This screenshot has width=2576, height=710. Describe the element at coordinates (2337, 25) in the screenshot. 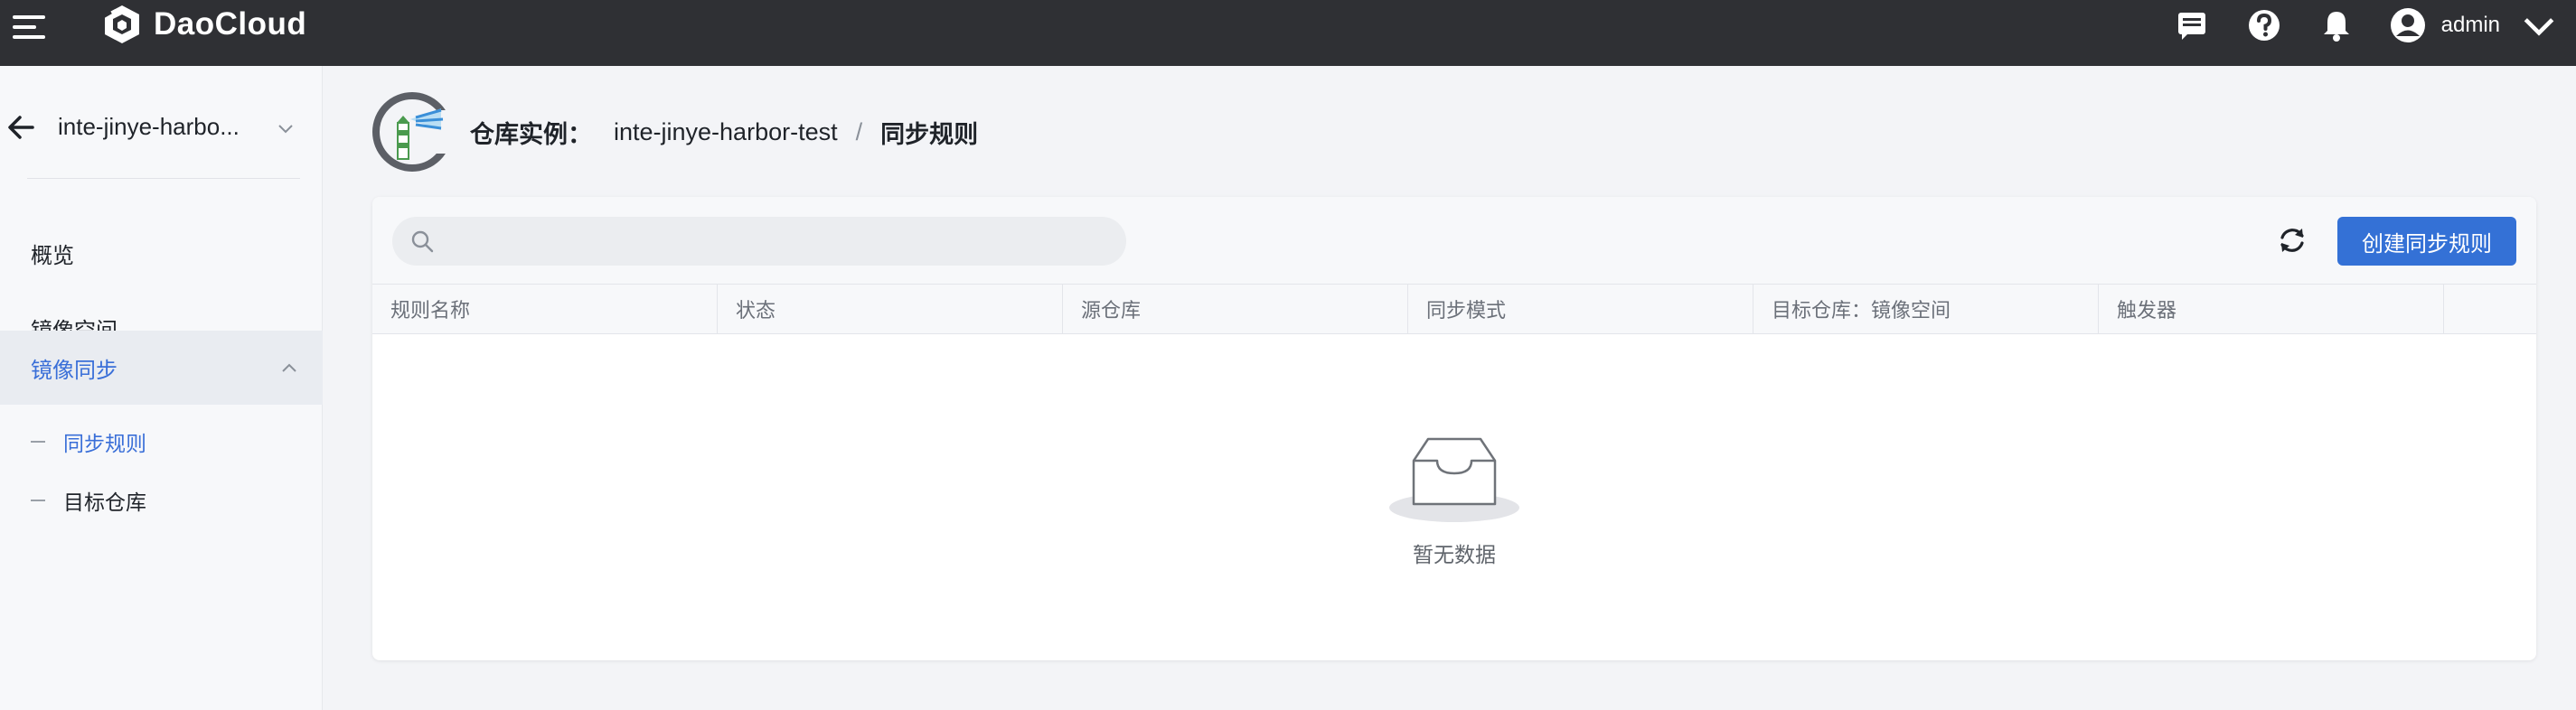

I see `bell-icon` at that location.